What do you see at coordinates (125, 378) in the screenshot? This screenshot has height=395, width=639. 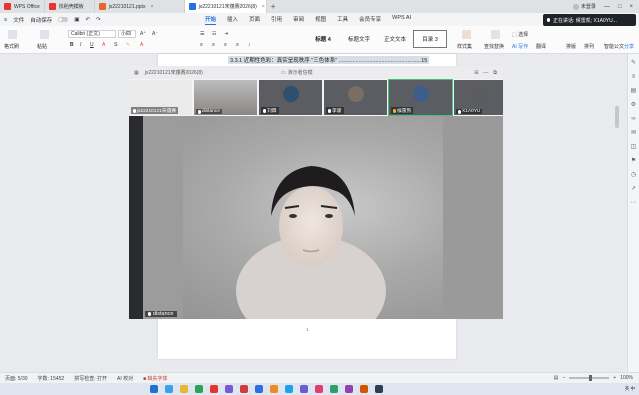 I see `ai-proofread: AI 校对` at bounding box center [125, 378].